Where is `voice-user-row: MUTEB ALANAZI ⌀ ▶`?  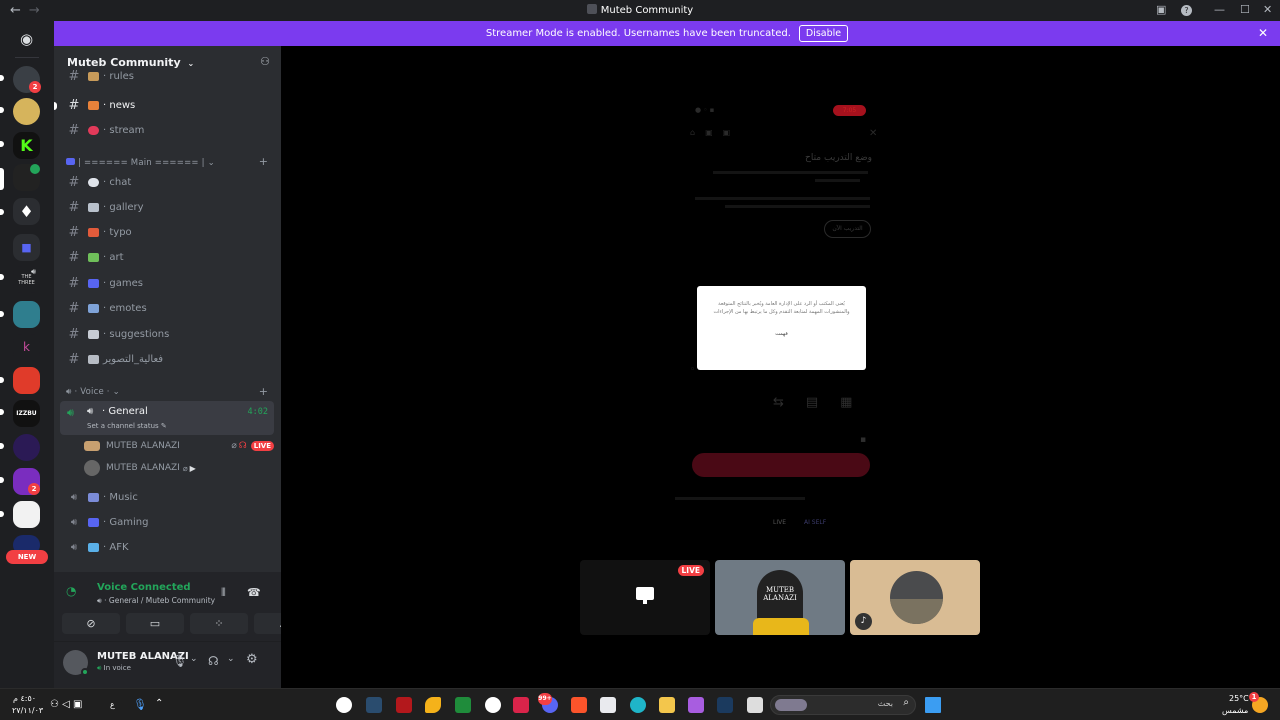 voice-user-row: MUTEB ALANAZI ⌀ ▶ is located at coordinates (179, 468).